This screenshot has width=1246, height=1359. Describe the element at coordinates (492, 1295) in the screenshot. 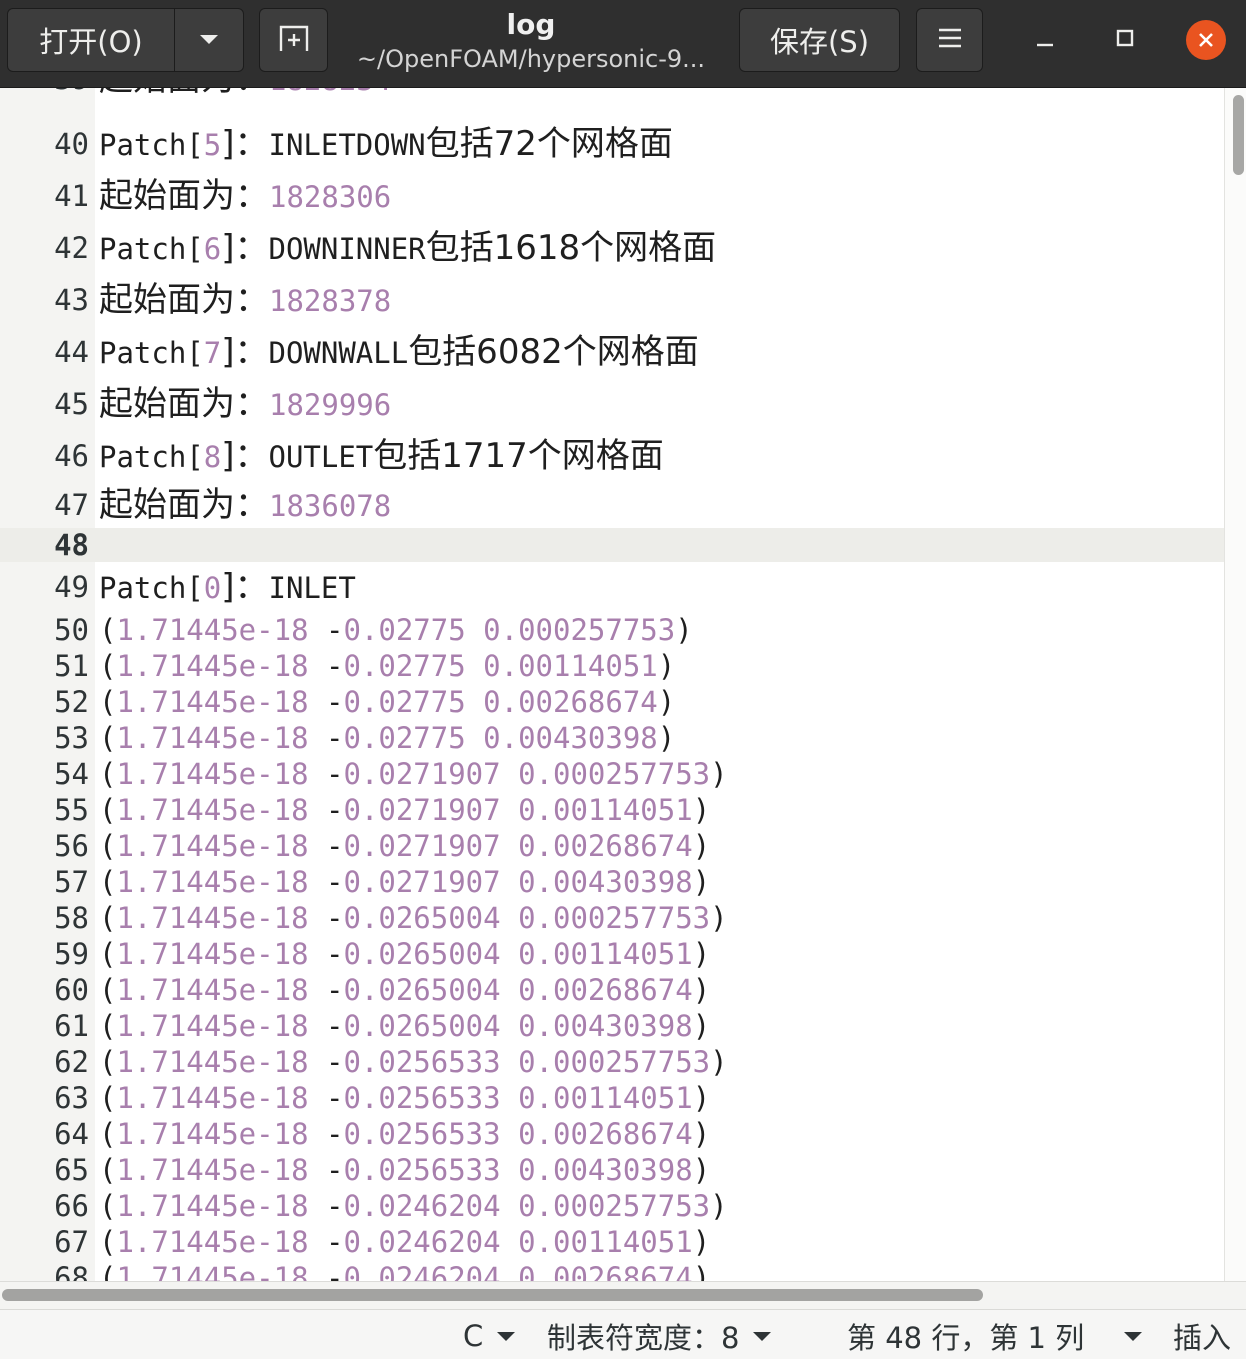

I see `horizontal-scrollbar-thumb` at that location.